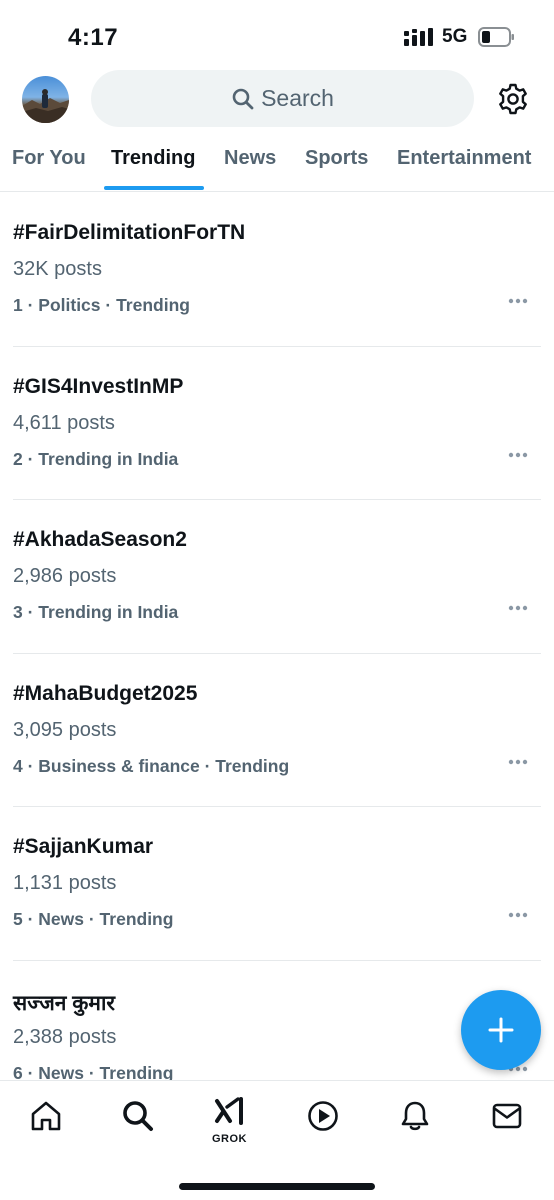 The height and width of the screenshot is (1200, 554). What do you see at coordinates (46, 1116) in the screenshot?
I see `home-icon` at bounding box center [46, 1116].